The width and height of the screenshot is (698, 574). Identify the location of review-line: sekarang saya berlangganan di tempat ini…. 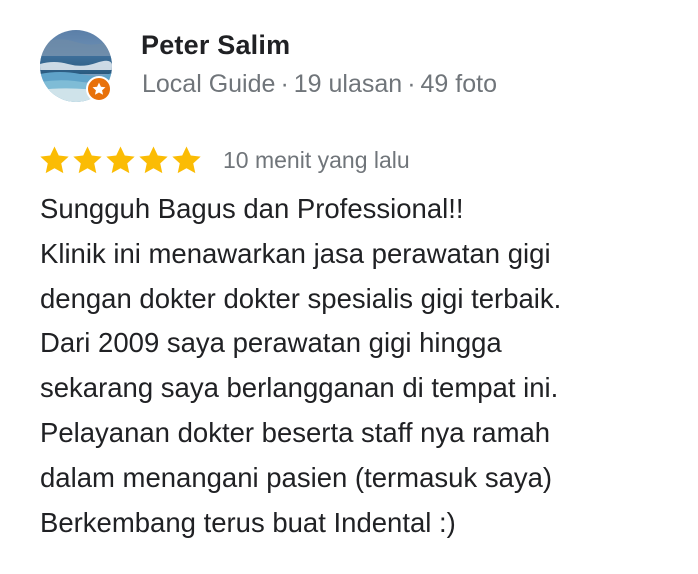
(299, 388).